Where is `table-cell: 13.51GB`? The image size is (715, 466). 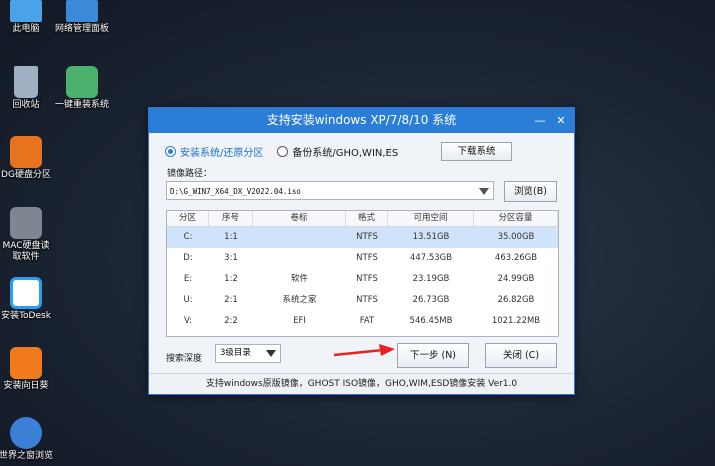 table-cell: 13.51GB is located at coordinates (431, 237).